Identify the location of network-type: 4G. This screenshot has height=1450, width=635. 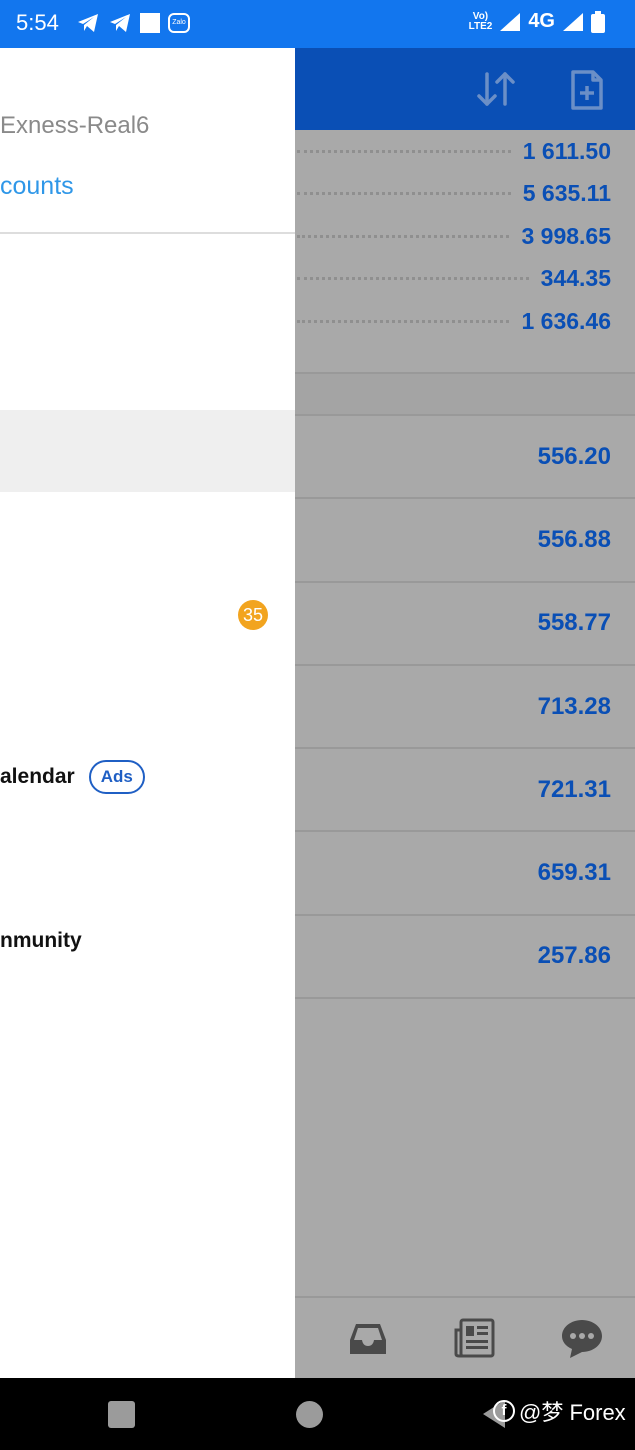
(541, 21).